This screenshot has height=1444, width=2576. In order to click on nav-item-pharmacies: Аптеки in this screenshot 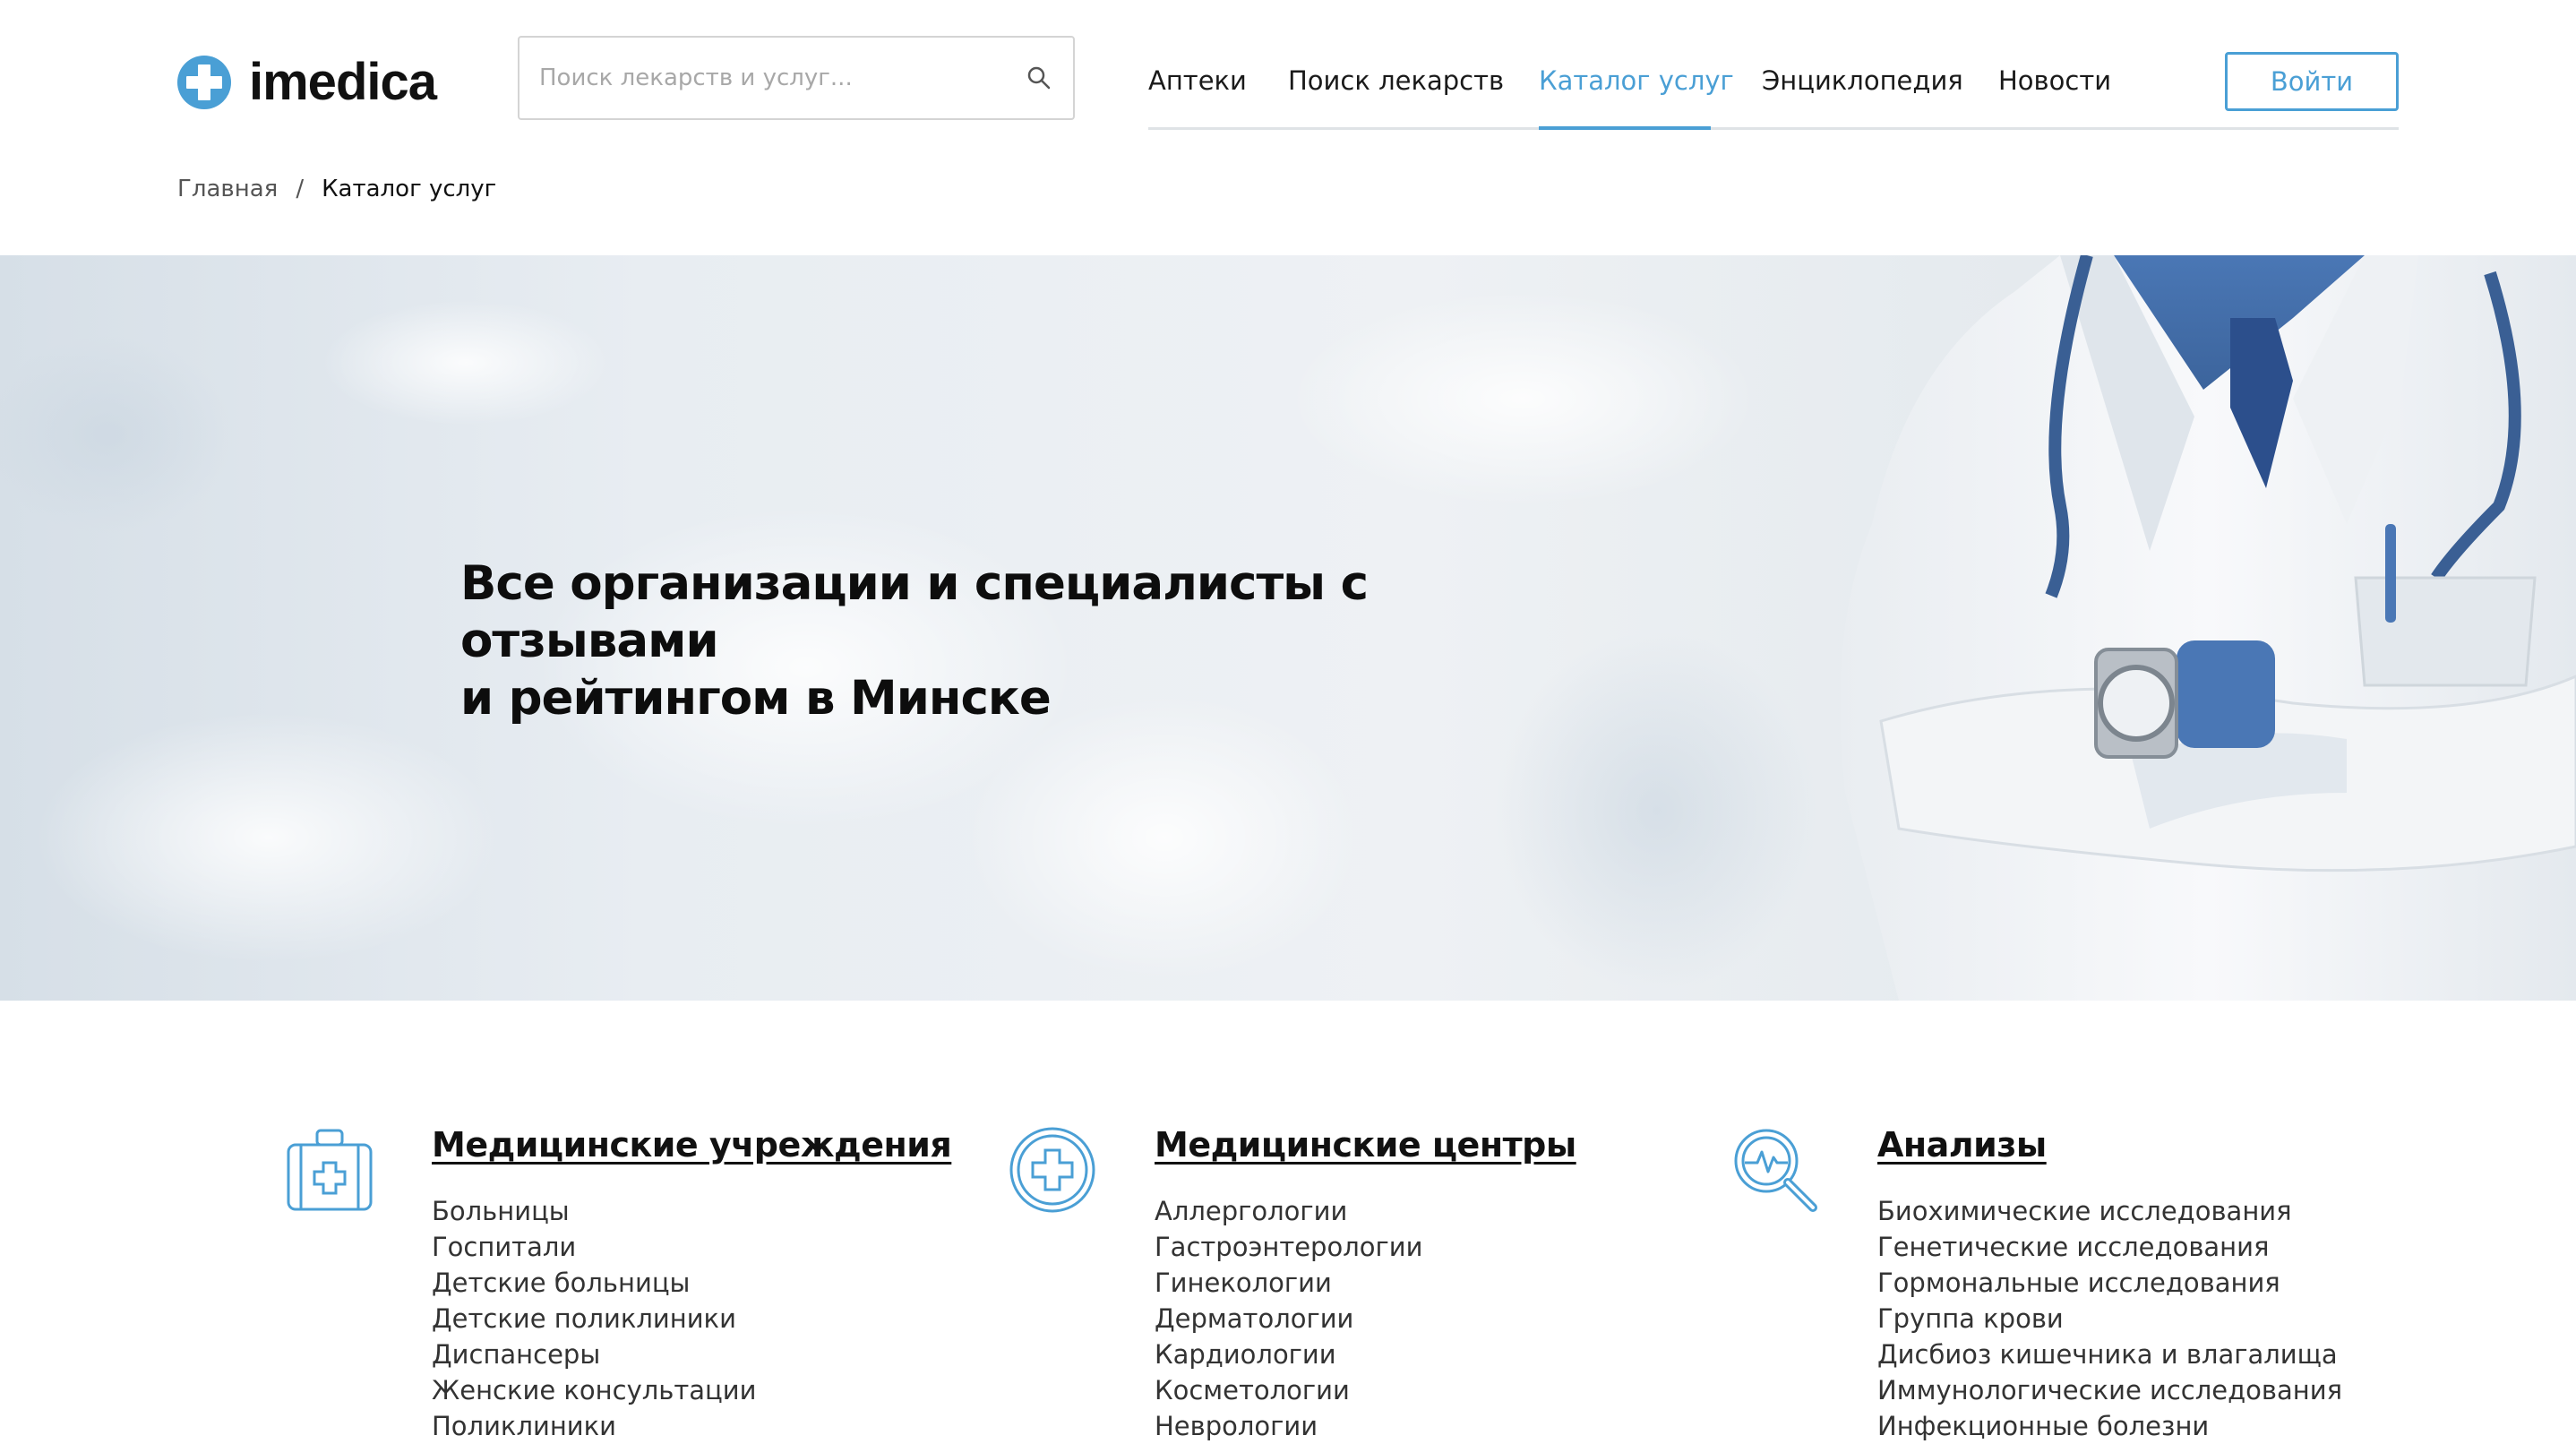, I will do `click(1197, 83)`.